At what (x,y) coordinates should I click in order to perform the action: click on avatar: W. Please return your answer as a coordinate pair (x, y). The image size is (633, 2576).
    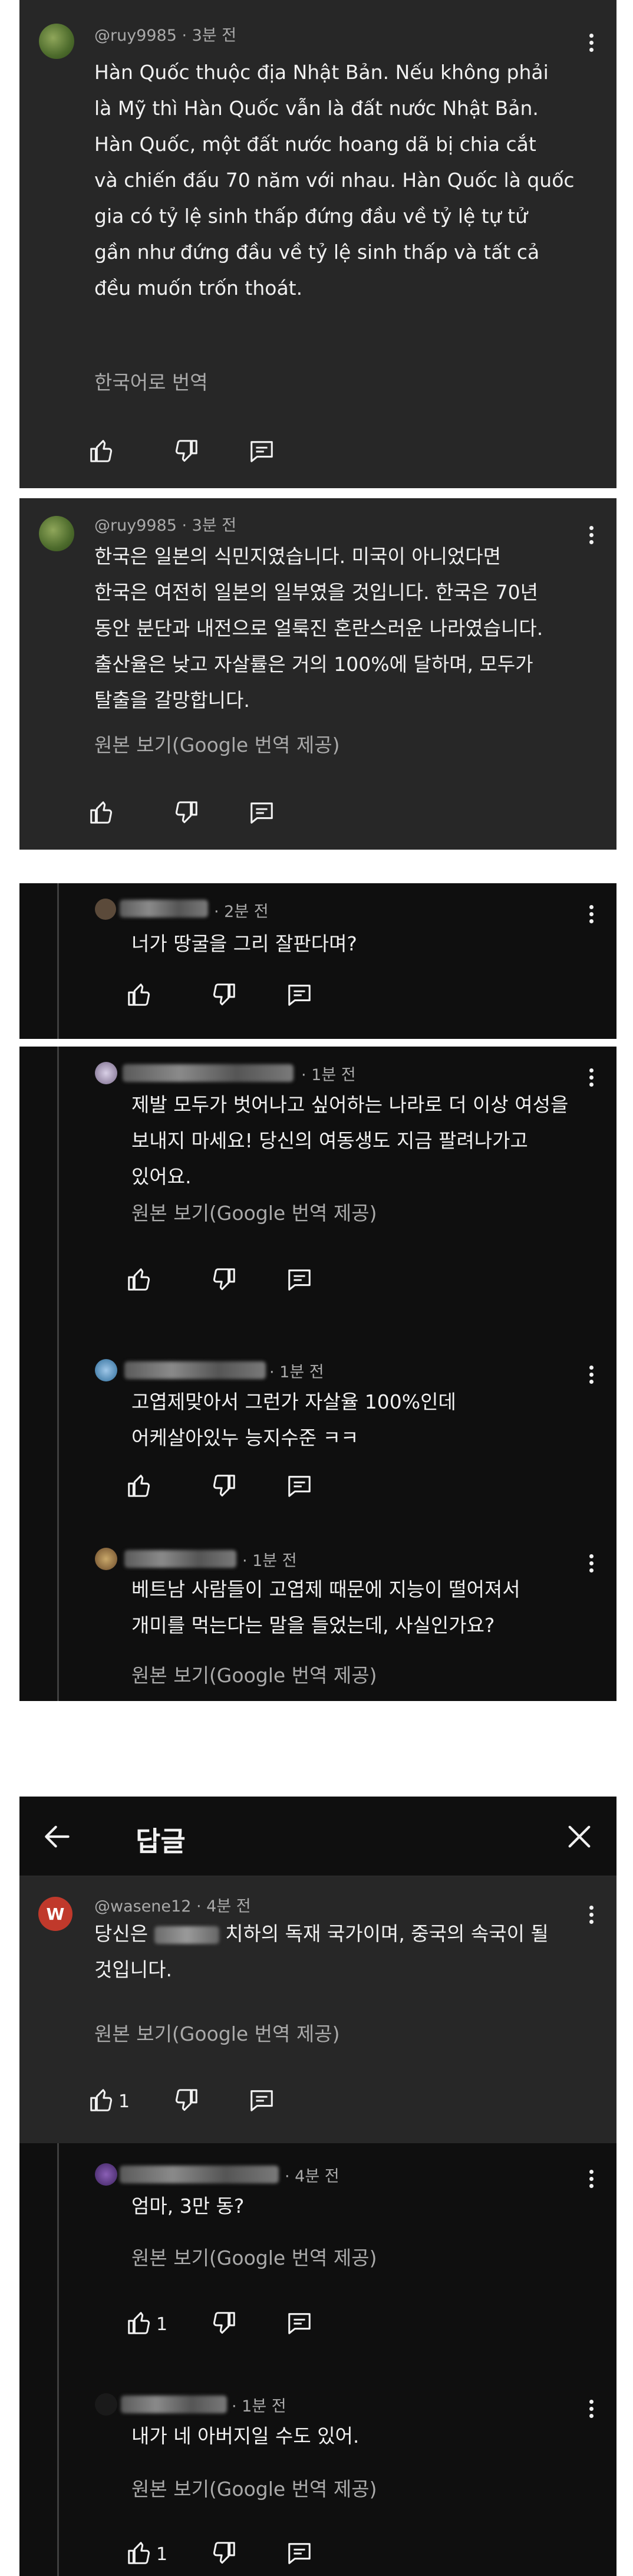
    Looking at the image, I should click on (55, 1914).